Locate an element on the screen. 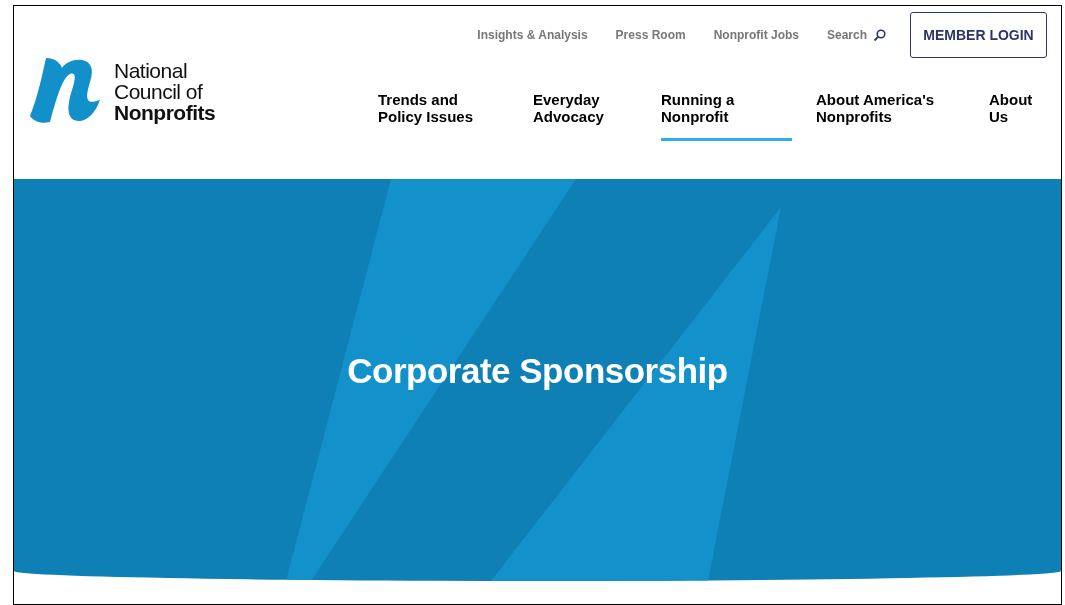 The image size is (1065, 605). logo-text: Nonprofits is located at coordinates (165, 112).